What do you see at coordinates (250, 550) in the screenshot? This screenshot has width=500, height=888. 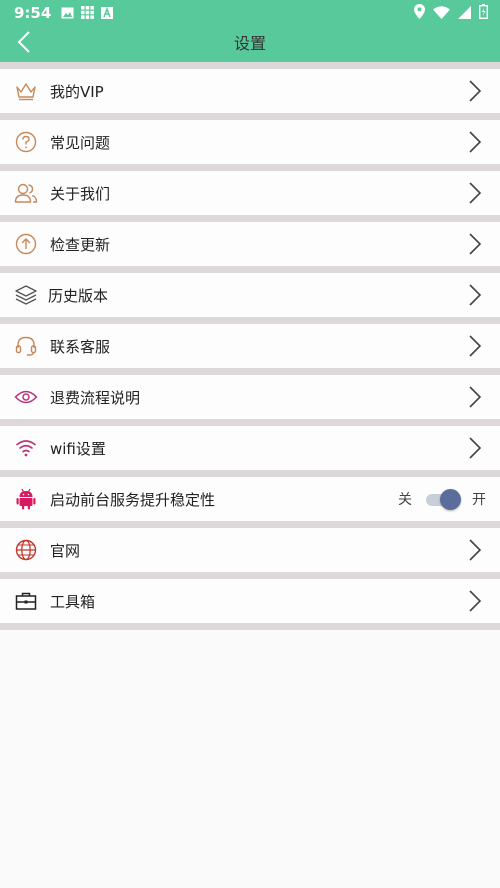 I see `settings-item-website: 官网` at bounding box center [250, 550].